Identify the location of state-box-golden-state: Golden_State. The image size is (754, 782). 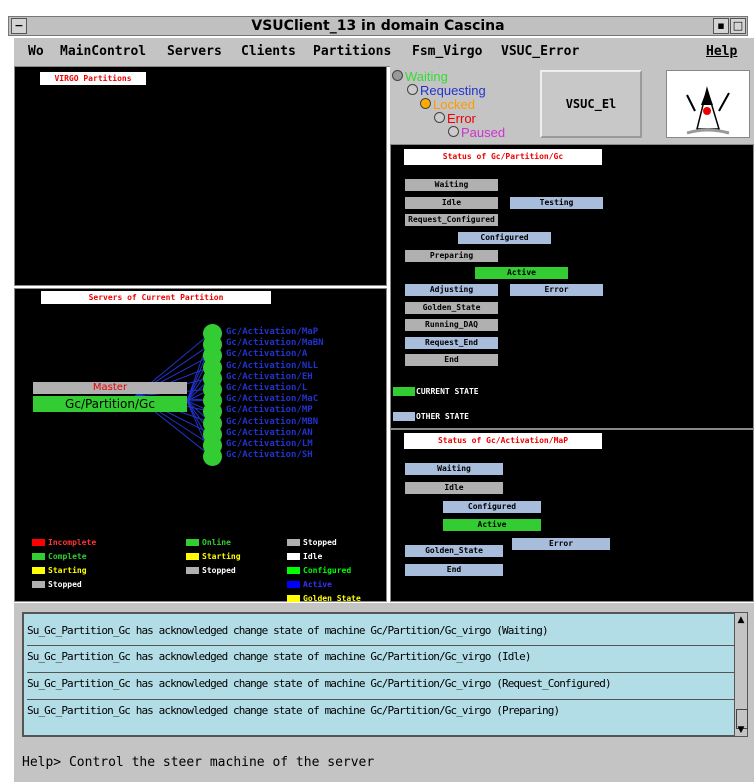
(451, 308).